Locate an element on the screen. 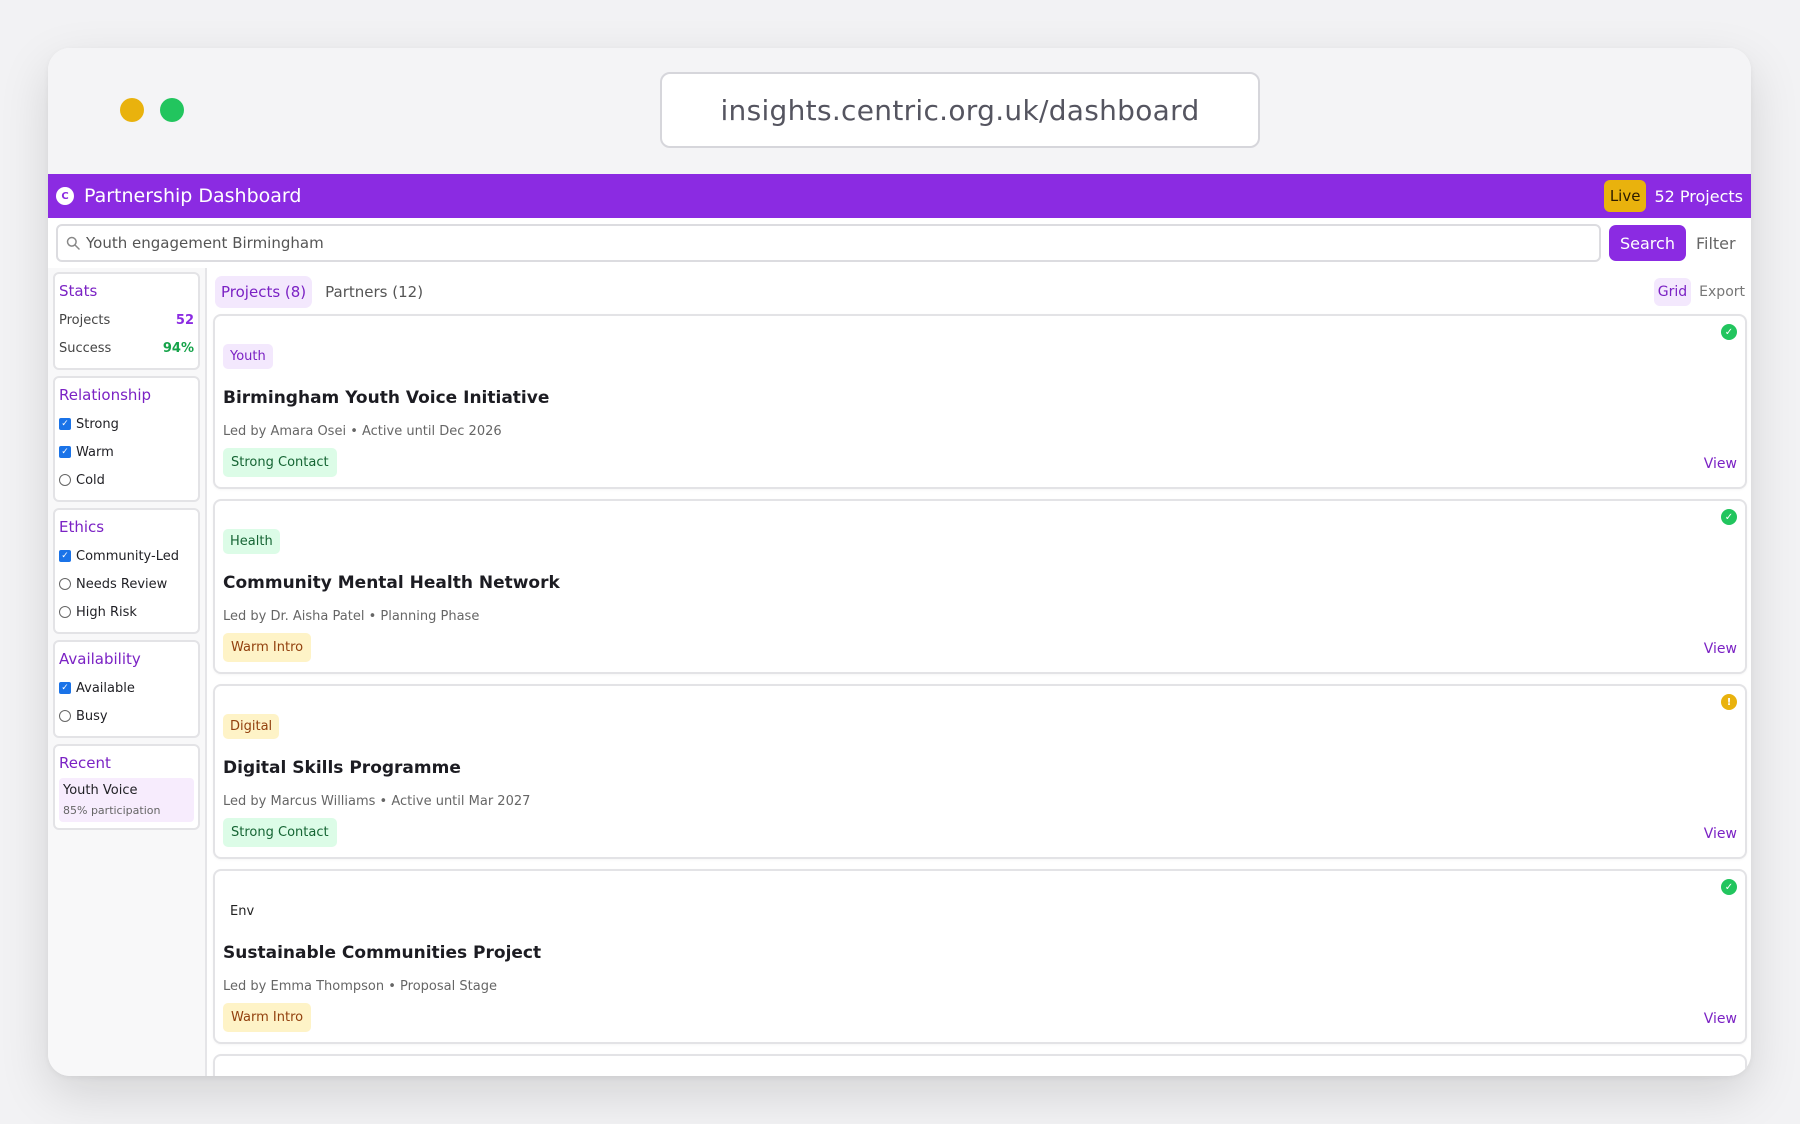 The height and width of the screenshot is (1124, 1800). project-title: Birmingham Youth Voice Initiative is located at coordinates (386, 398).